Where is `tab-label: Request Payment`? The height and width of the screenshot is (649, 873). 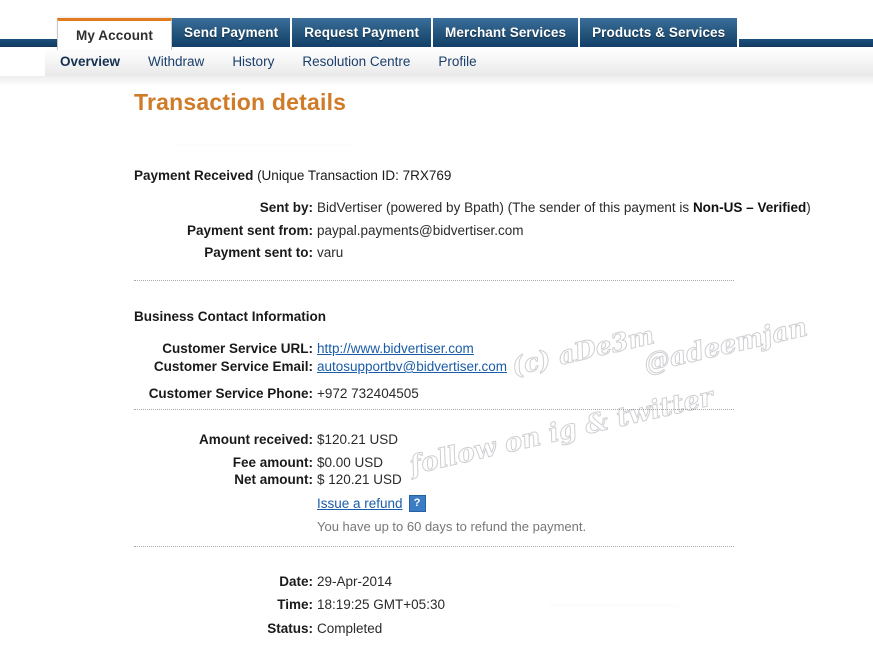
tab-label: Request Payment is located at coordinates (362, 32).